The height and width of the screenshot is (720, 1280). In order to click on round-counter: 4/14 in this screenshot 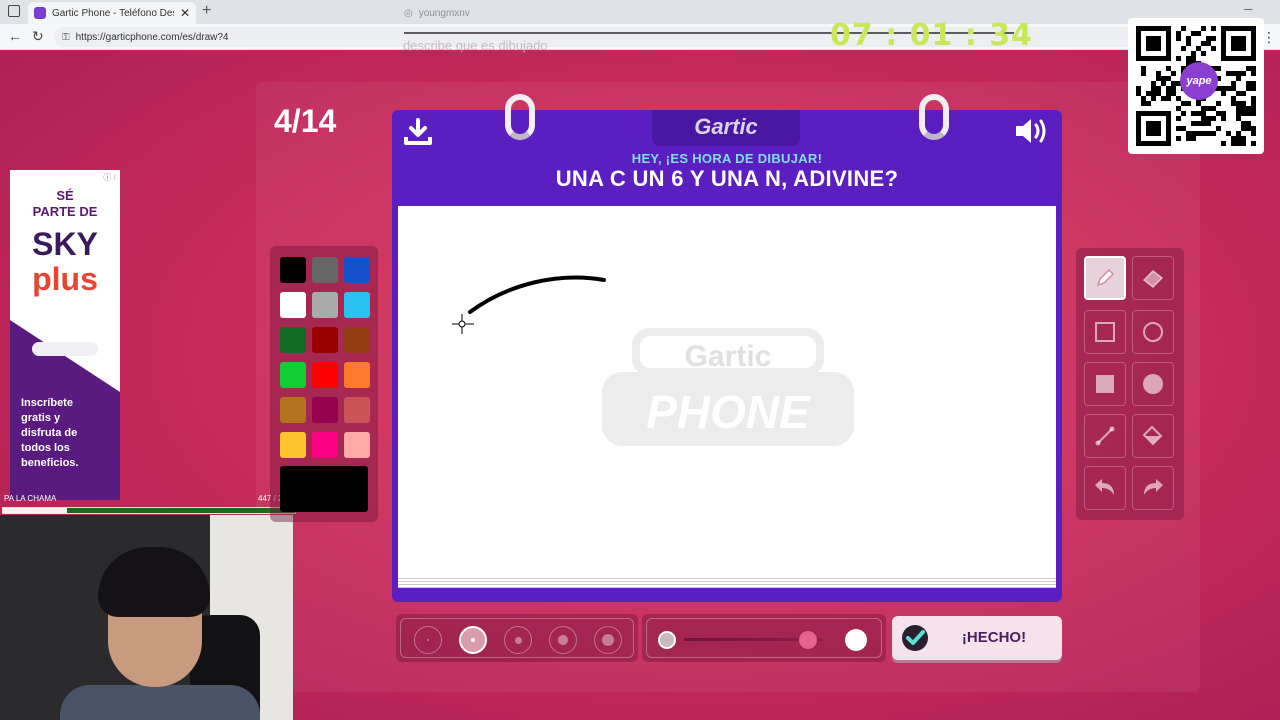, I will do `click(305, 121)`.